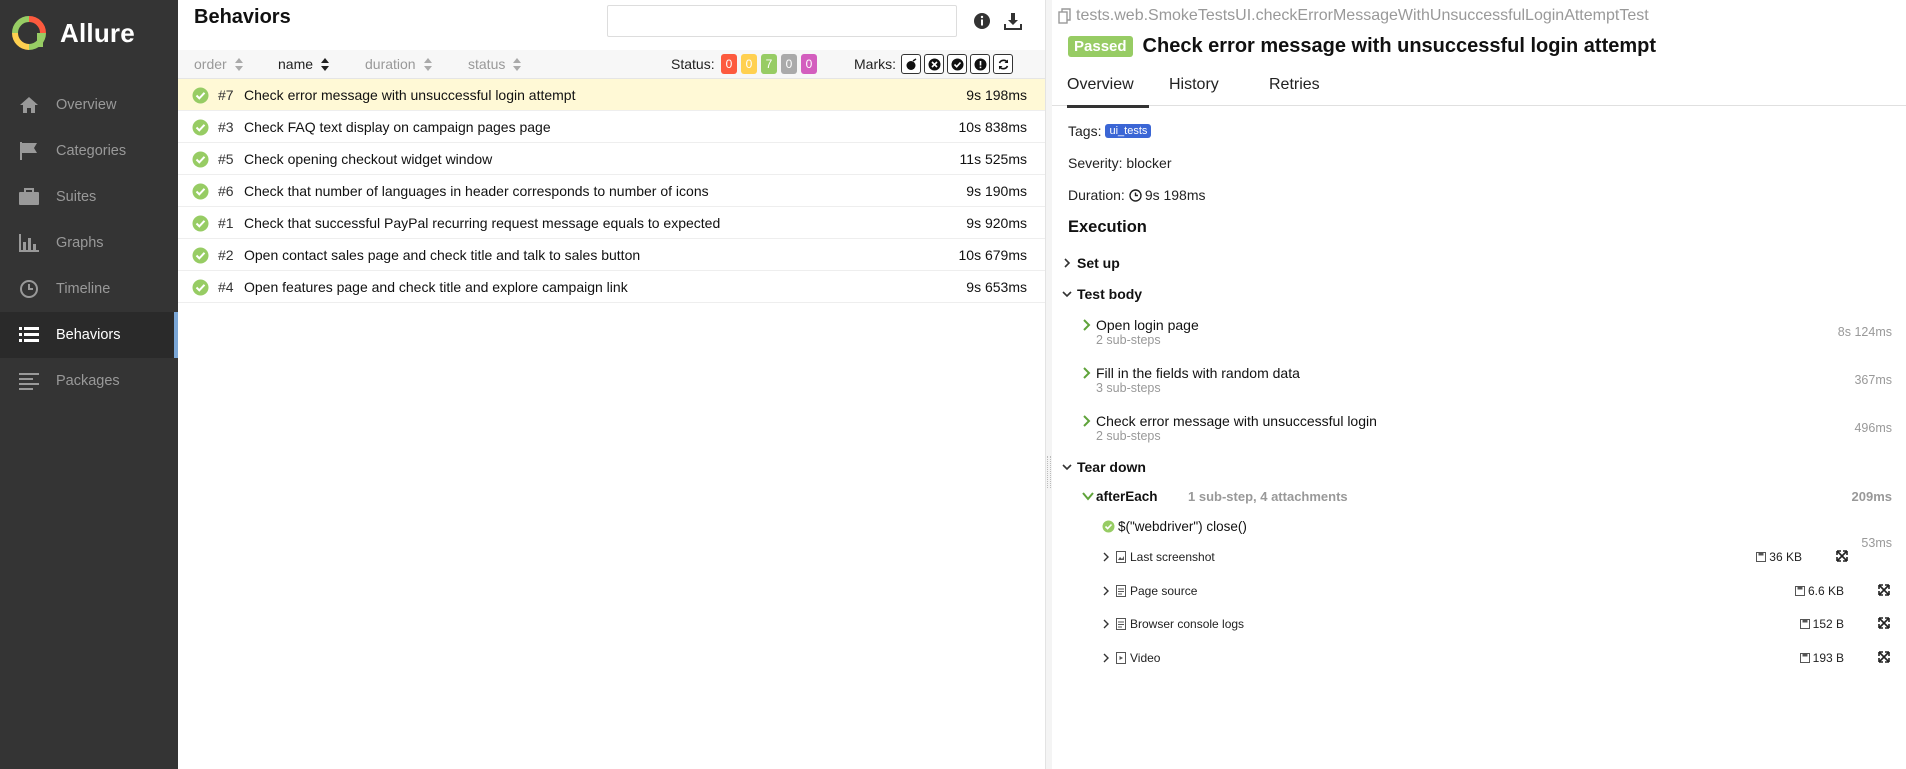 The height and width of the screenshot is (769, 1906). Describe the element at coordinates (29, 33) in the screenshot. I see `allure-logo-icon` at that location.